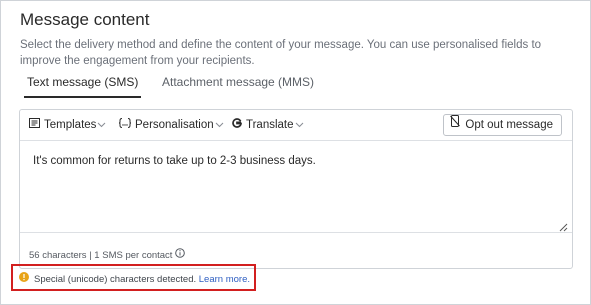 Image resolution: width=591 pixels, height=305 pixels. What do you see at coordinates (101, 256) in the screenshot?
I see `counter-text: 56 characters | 1 SMS per contact` at bounding box center [101, 256].